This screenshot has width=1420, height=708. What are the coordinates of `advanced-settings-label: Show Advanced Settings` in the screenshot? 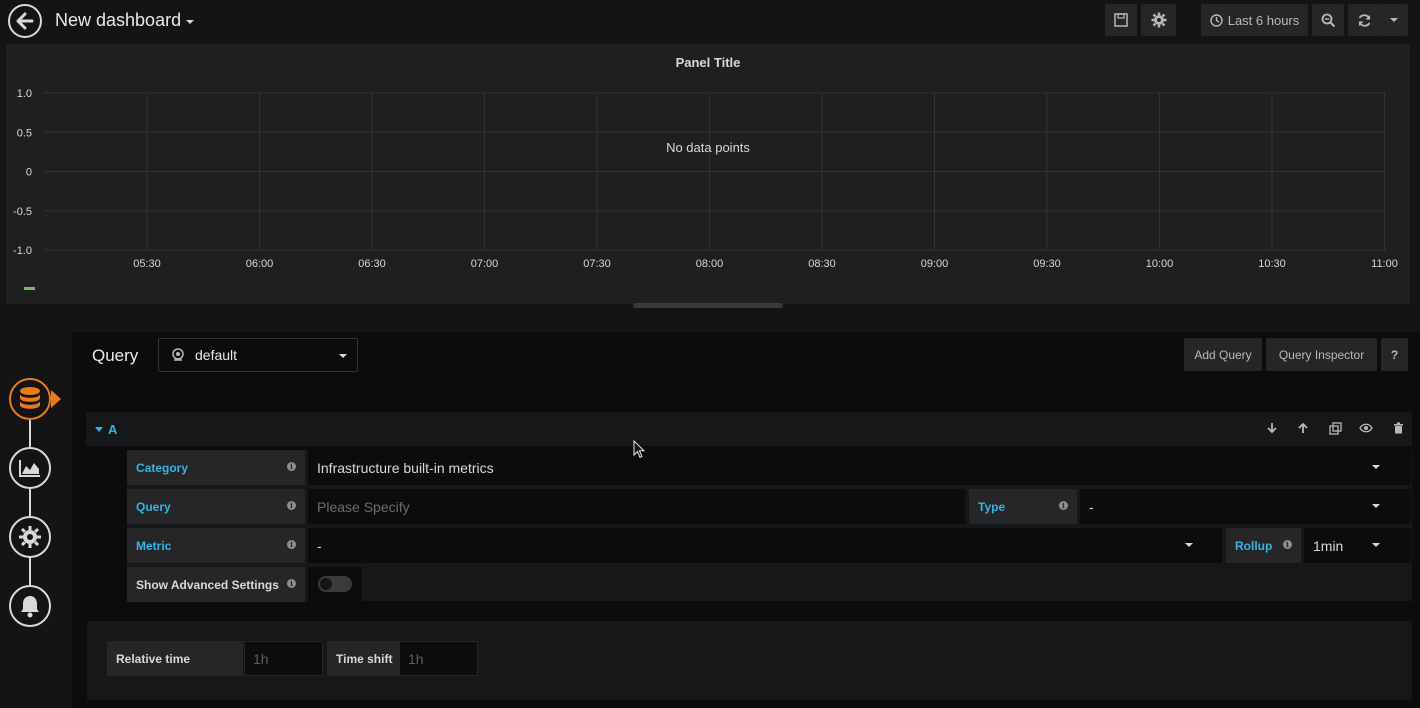 It's located at (216, 584).